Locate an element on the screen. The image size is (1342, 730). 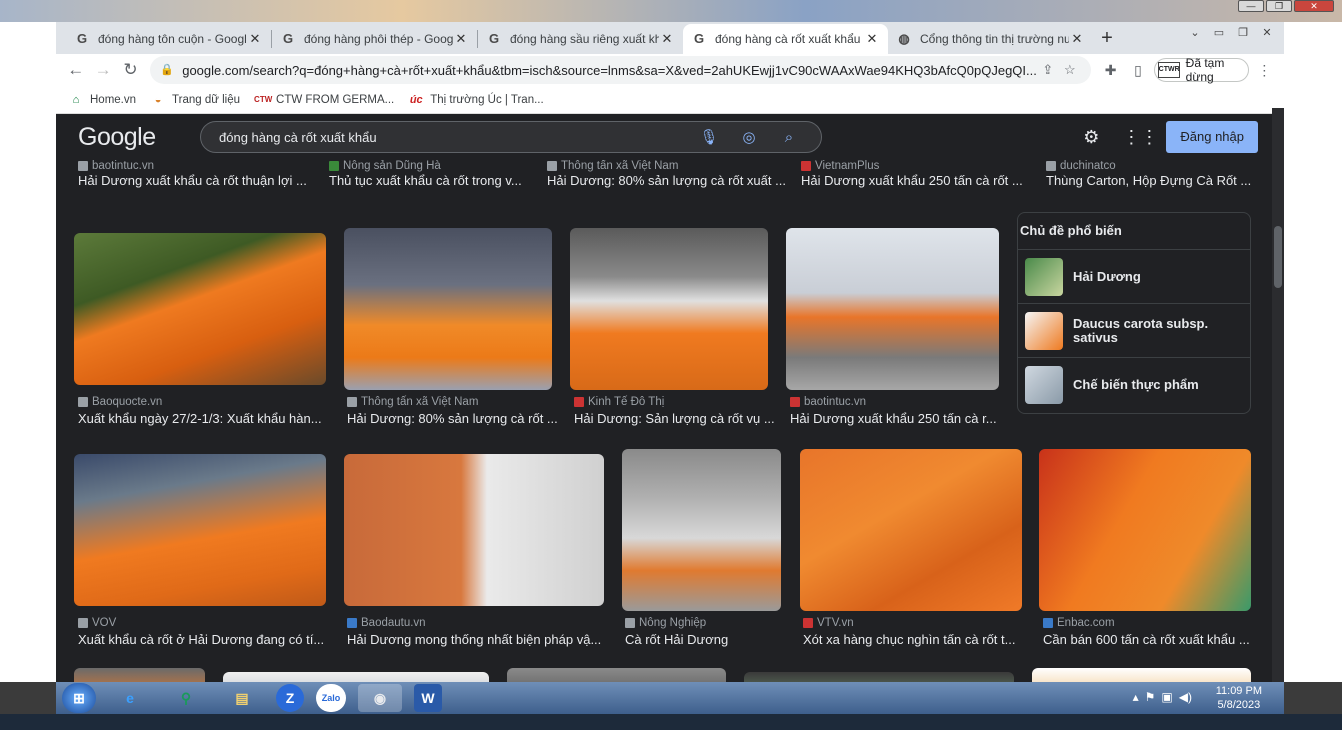
tray-expand-icon: ▴ is located at coordinates (1136, 697).